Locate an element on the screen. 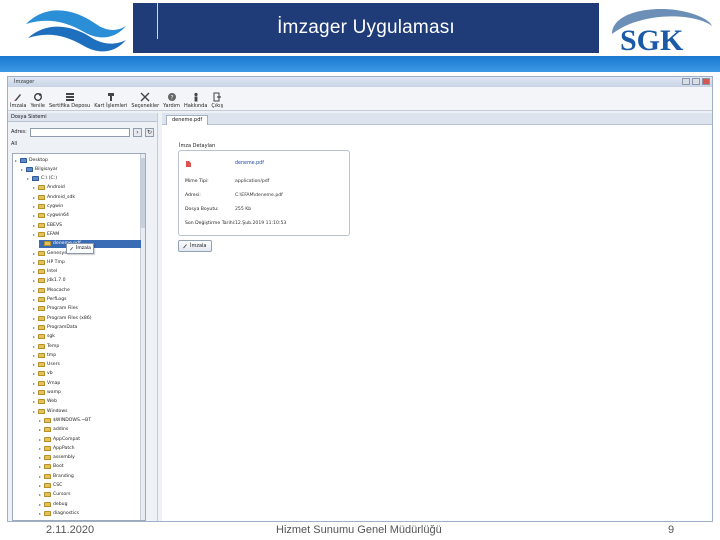  tree-item-label: C:\ (C:) is located at coordinates (49, 179).